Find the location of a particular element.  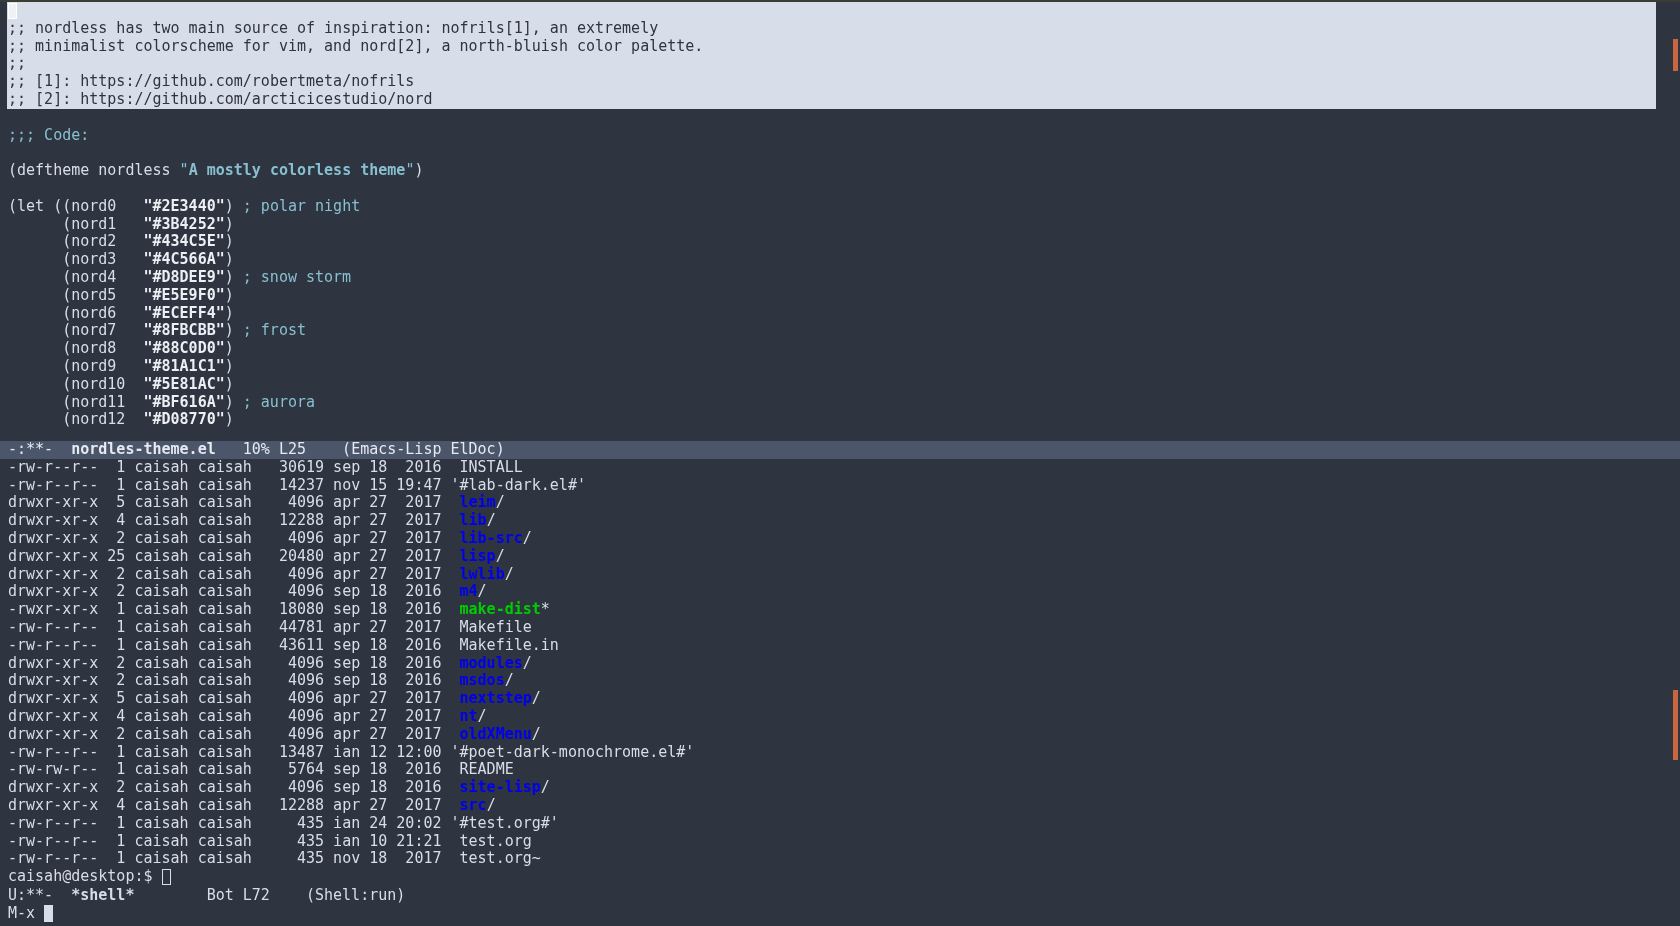

code-line: (nord9 "#81A1C1") is located at coordinates (148, 366).